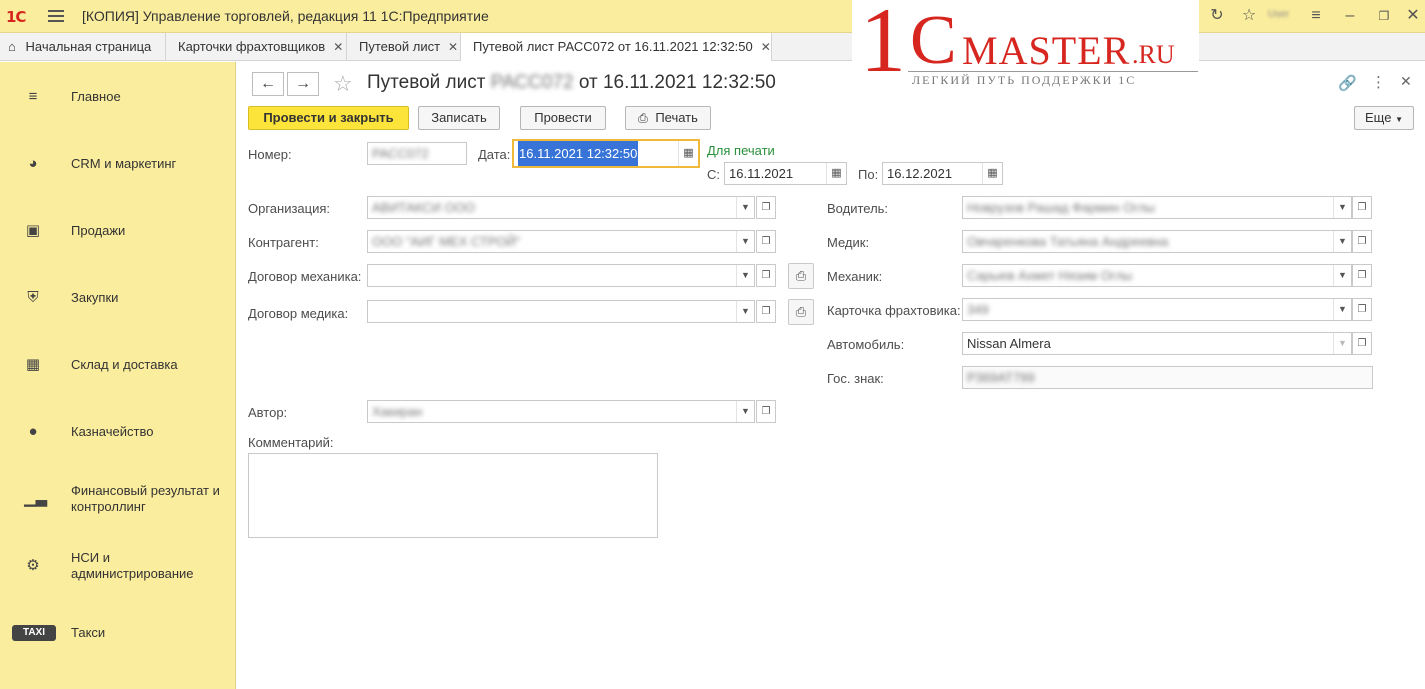 This screenshot has width=1425, height=689. What do you see at coordinates (118, 633) in the screenshot?
I see `sidebar-item-taxi: TAXI Такси` at bounding box center [118, 633].